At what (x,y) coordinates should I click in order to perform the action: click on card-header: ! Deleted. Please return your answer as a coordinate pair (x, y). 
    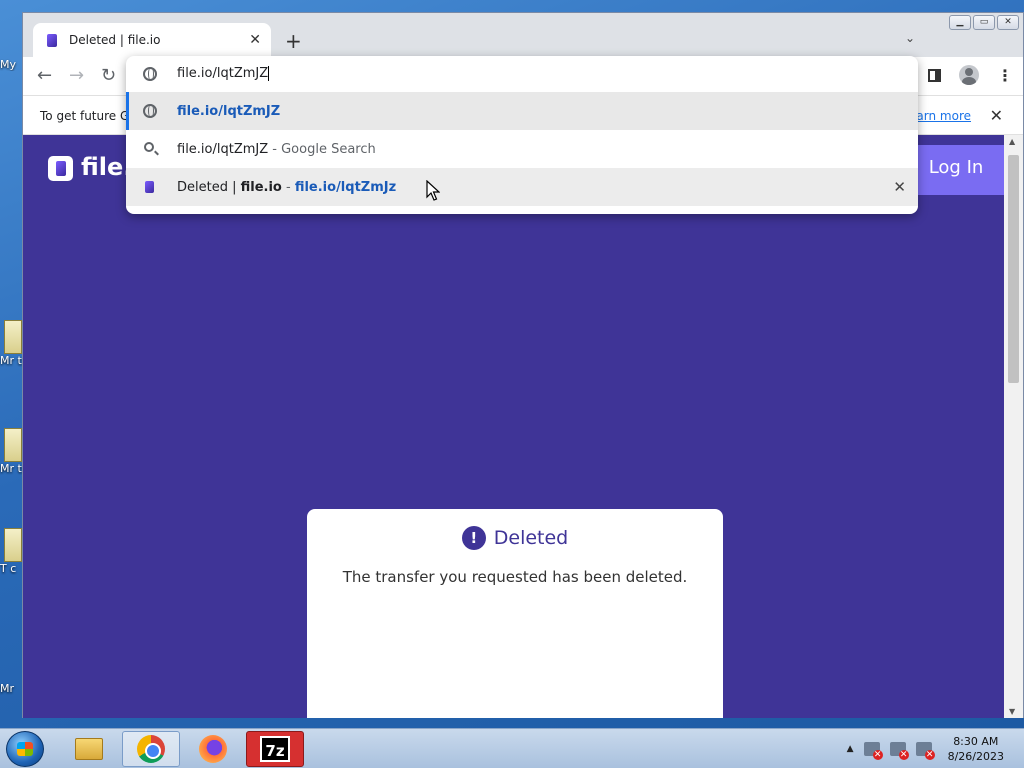
    Looking at the image, I should click on (515, 538).